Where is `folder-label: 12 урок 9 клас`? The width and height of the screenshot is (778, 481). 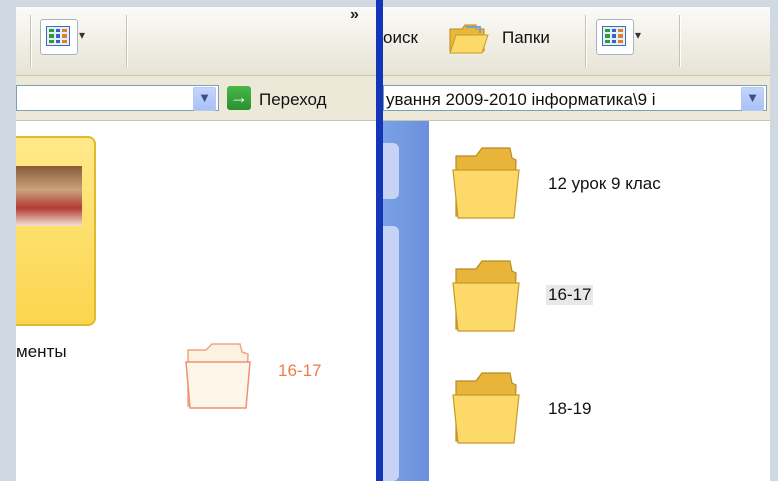 folder-label: 12 урок 9 клас is located at coordinates (604, 183).